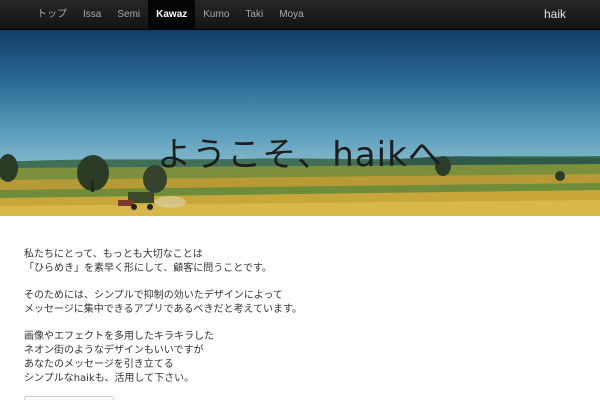  What do you see at coordinates (300, 155) in the screenshot?
I see `hero-title: ようこそ、haikへ` at bounding box center [300, 155].